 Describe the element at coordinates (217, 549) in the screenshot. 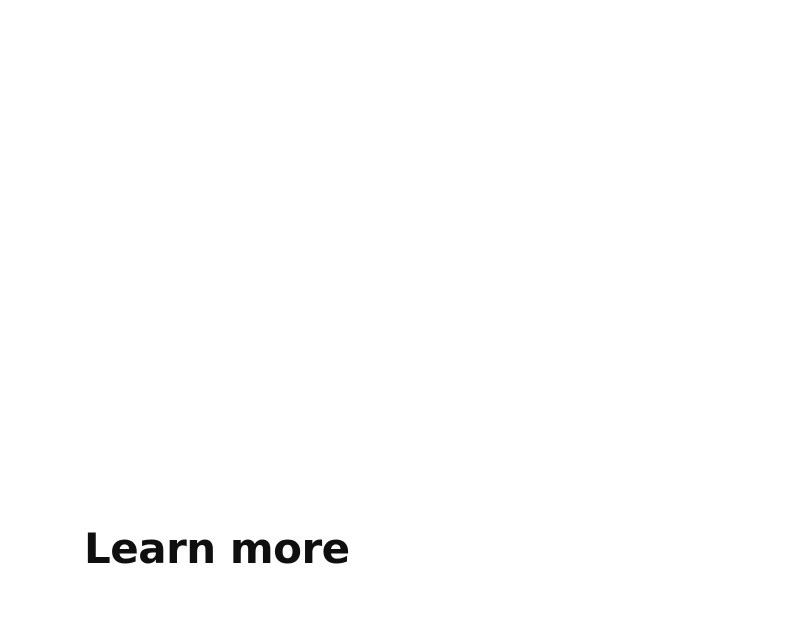

I see `learn-more-link: Learn more` at that location.